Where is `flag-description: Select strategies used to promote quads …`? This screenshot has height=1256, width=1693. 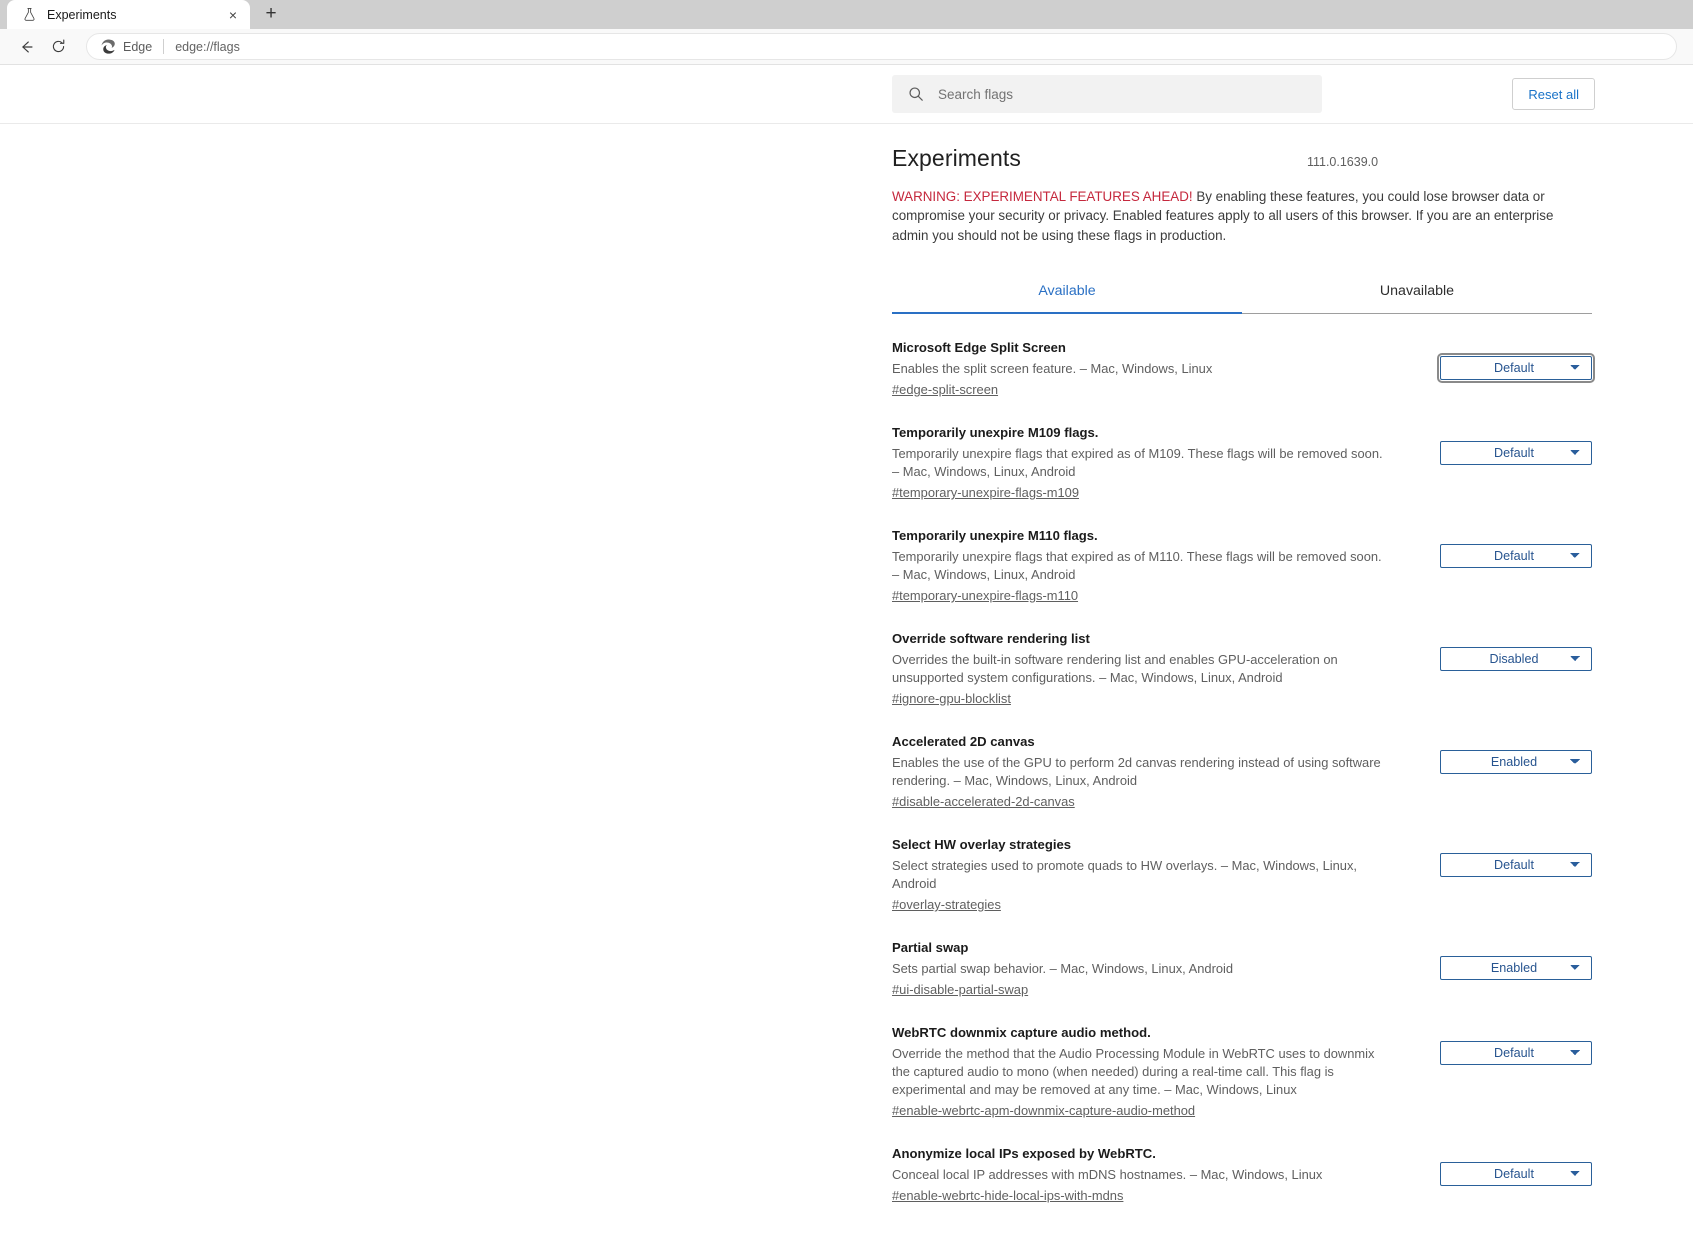 flag-description: Select strategies used to promote quads … is located at coordinates (1124, 875).